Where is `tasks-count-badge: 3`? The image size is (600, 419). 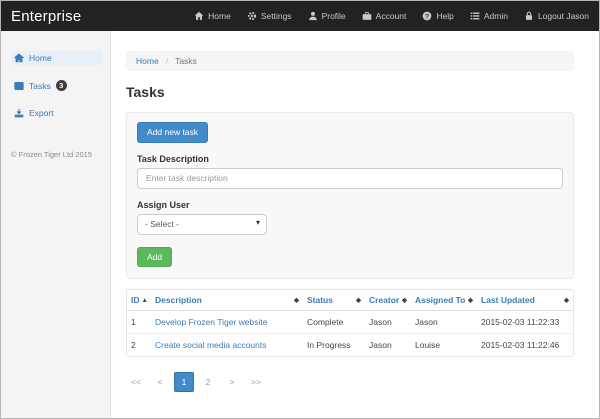
tasks-count-badge: 3 is located at coordinates (61, 85).